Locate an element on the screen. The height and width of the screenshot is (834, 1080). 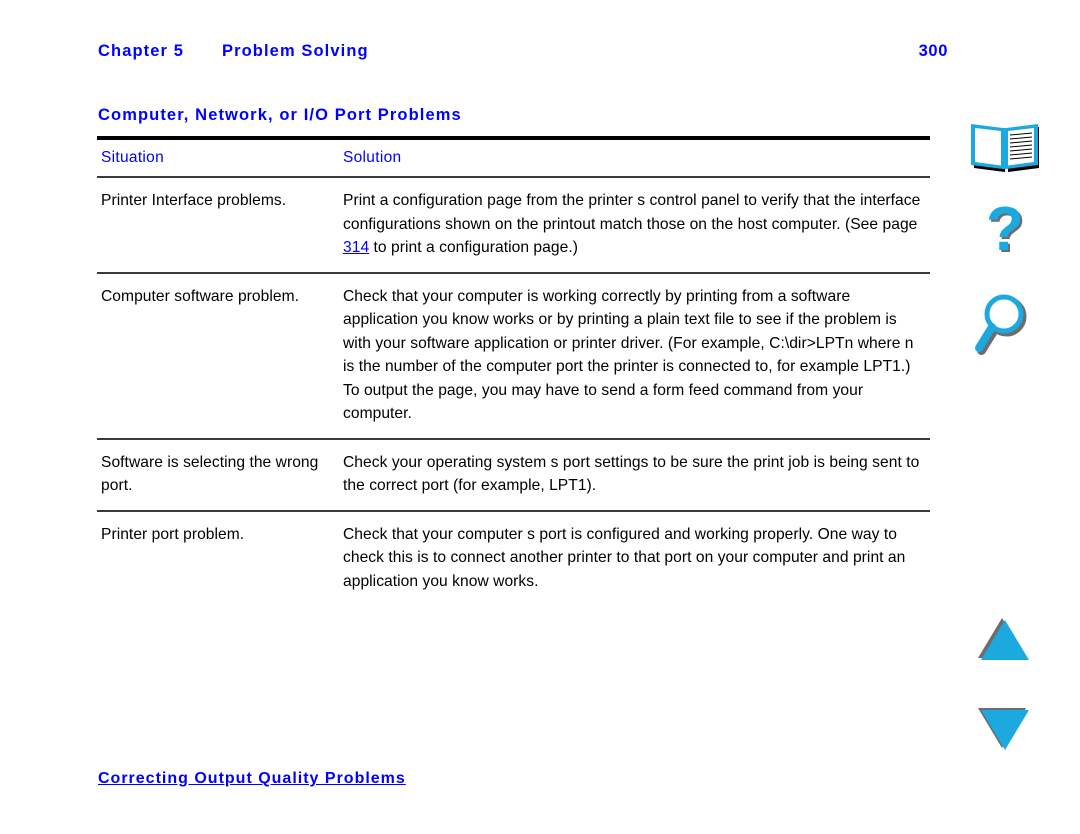
table-cell-situation: Software is selecting the wrong port. is located at coordinates (219, 475).